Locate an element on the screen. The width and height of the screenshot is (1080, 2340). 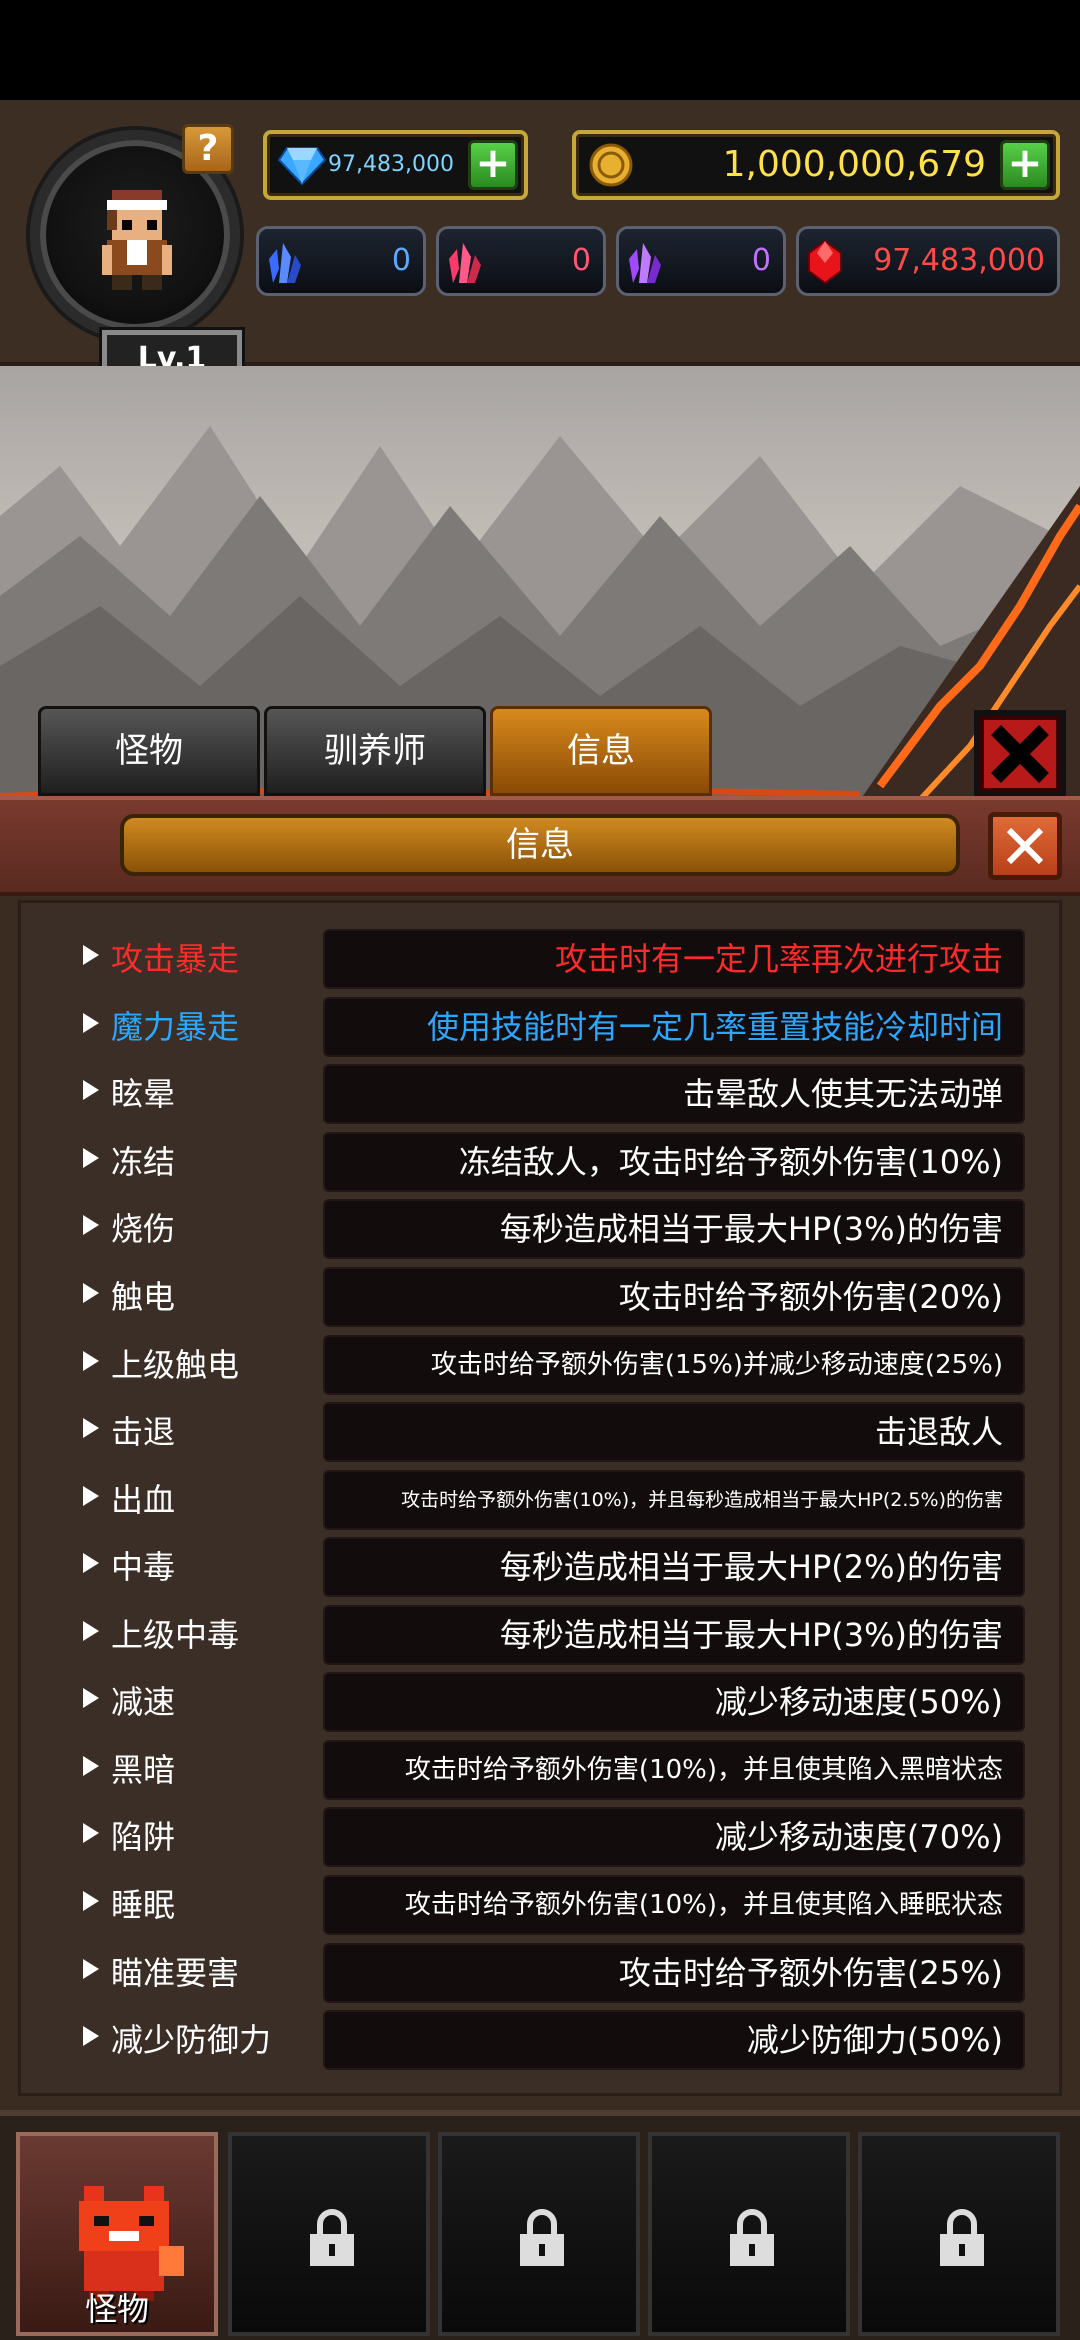
status-bar is located at coordinates (540, 50).